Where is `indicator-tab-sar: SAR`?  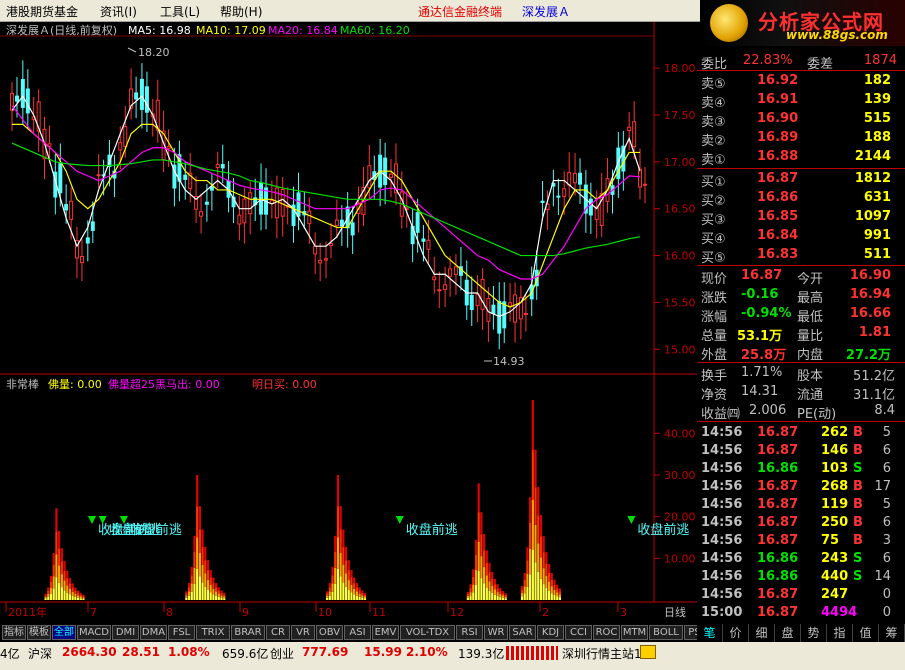 indicator-tab-sar: SAR is located at coordinates (522, 632).